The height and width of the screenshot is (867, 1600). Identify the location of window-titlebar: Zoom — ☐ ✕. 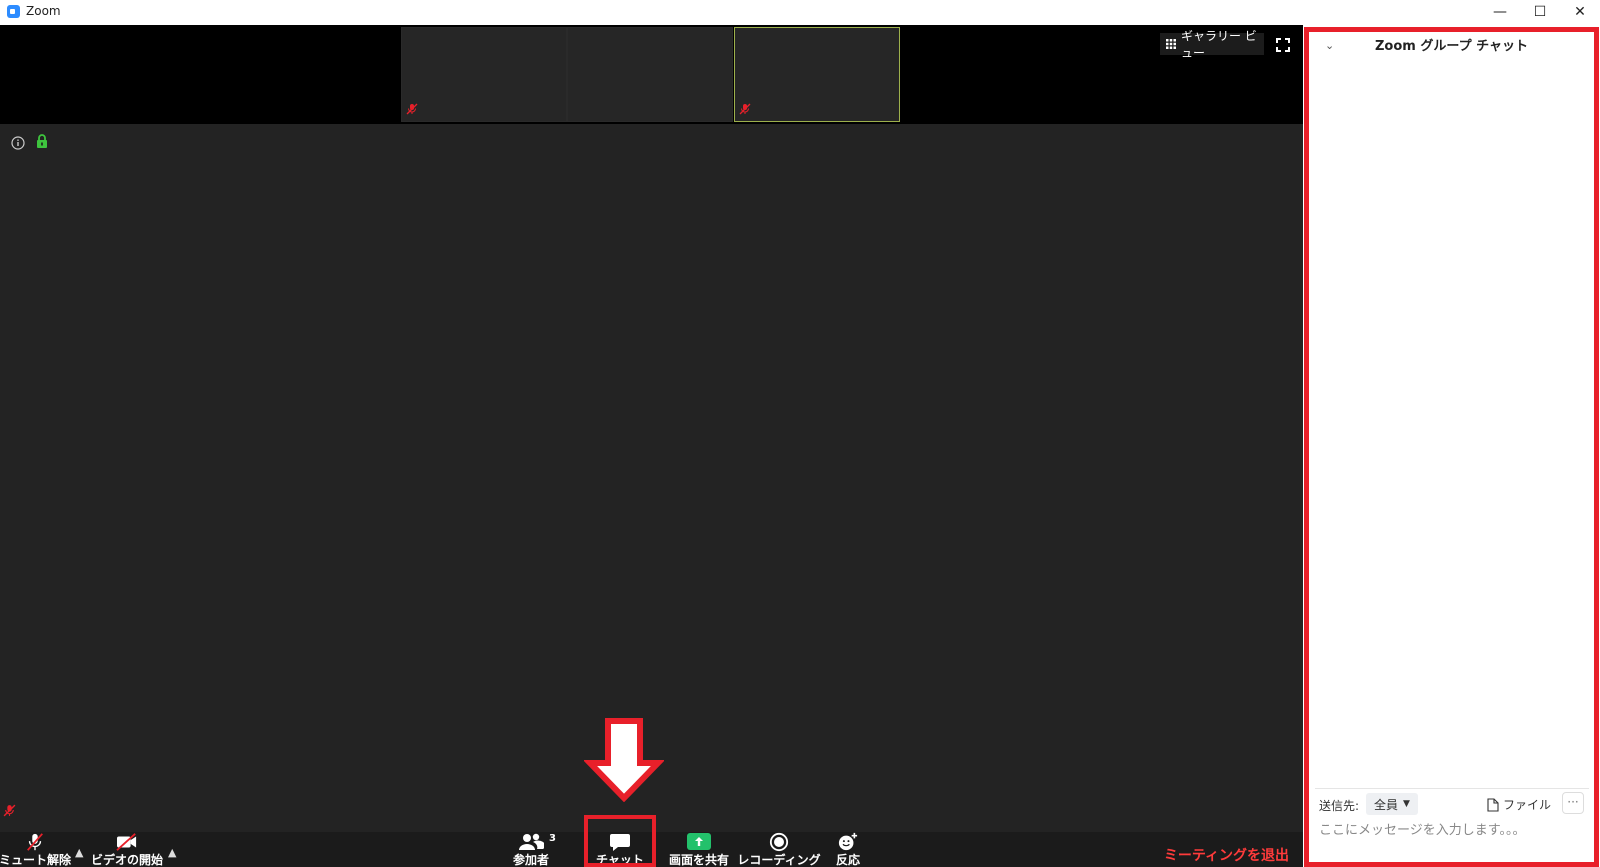
(800, 12).